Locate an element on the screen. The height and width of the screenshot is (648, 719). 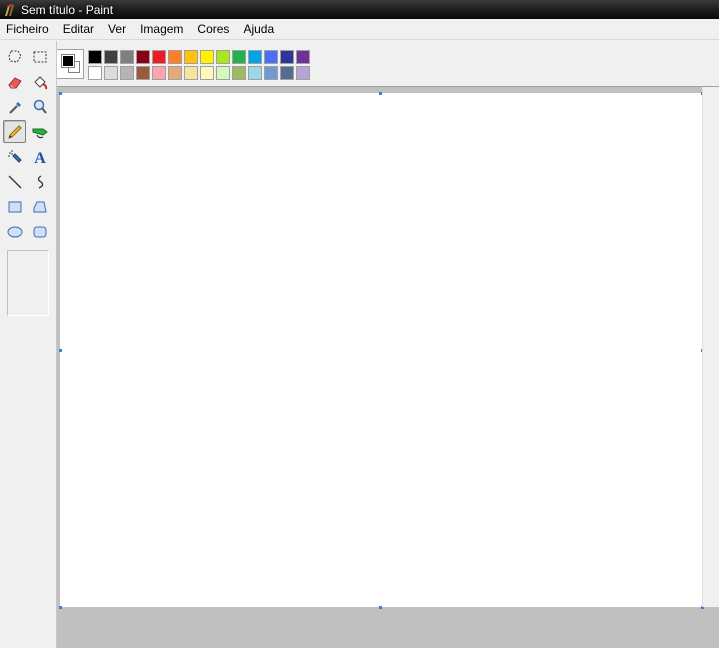
pencil-icon is located at coordinates (14, 131).